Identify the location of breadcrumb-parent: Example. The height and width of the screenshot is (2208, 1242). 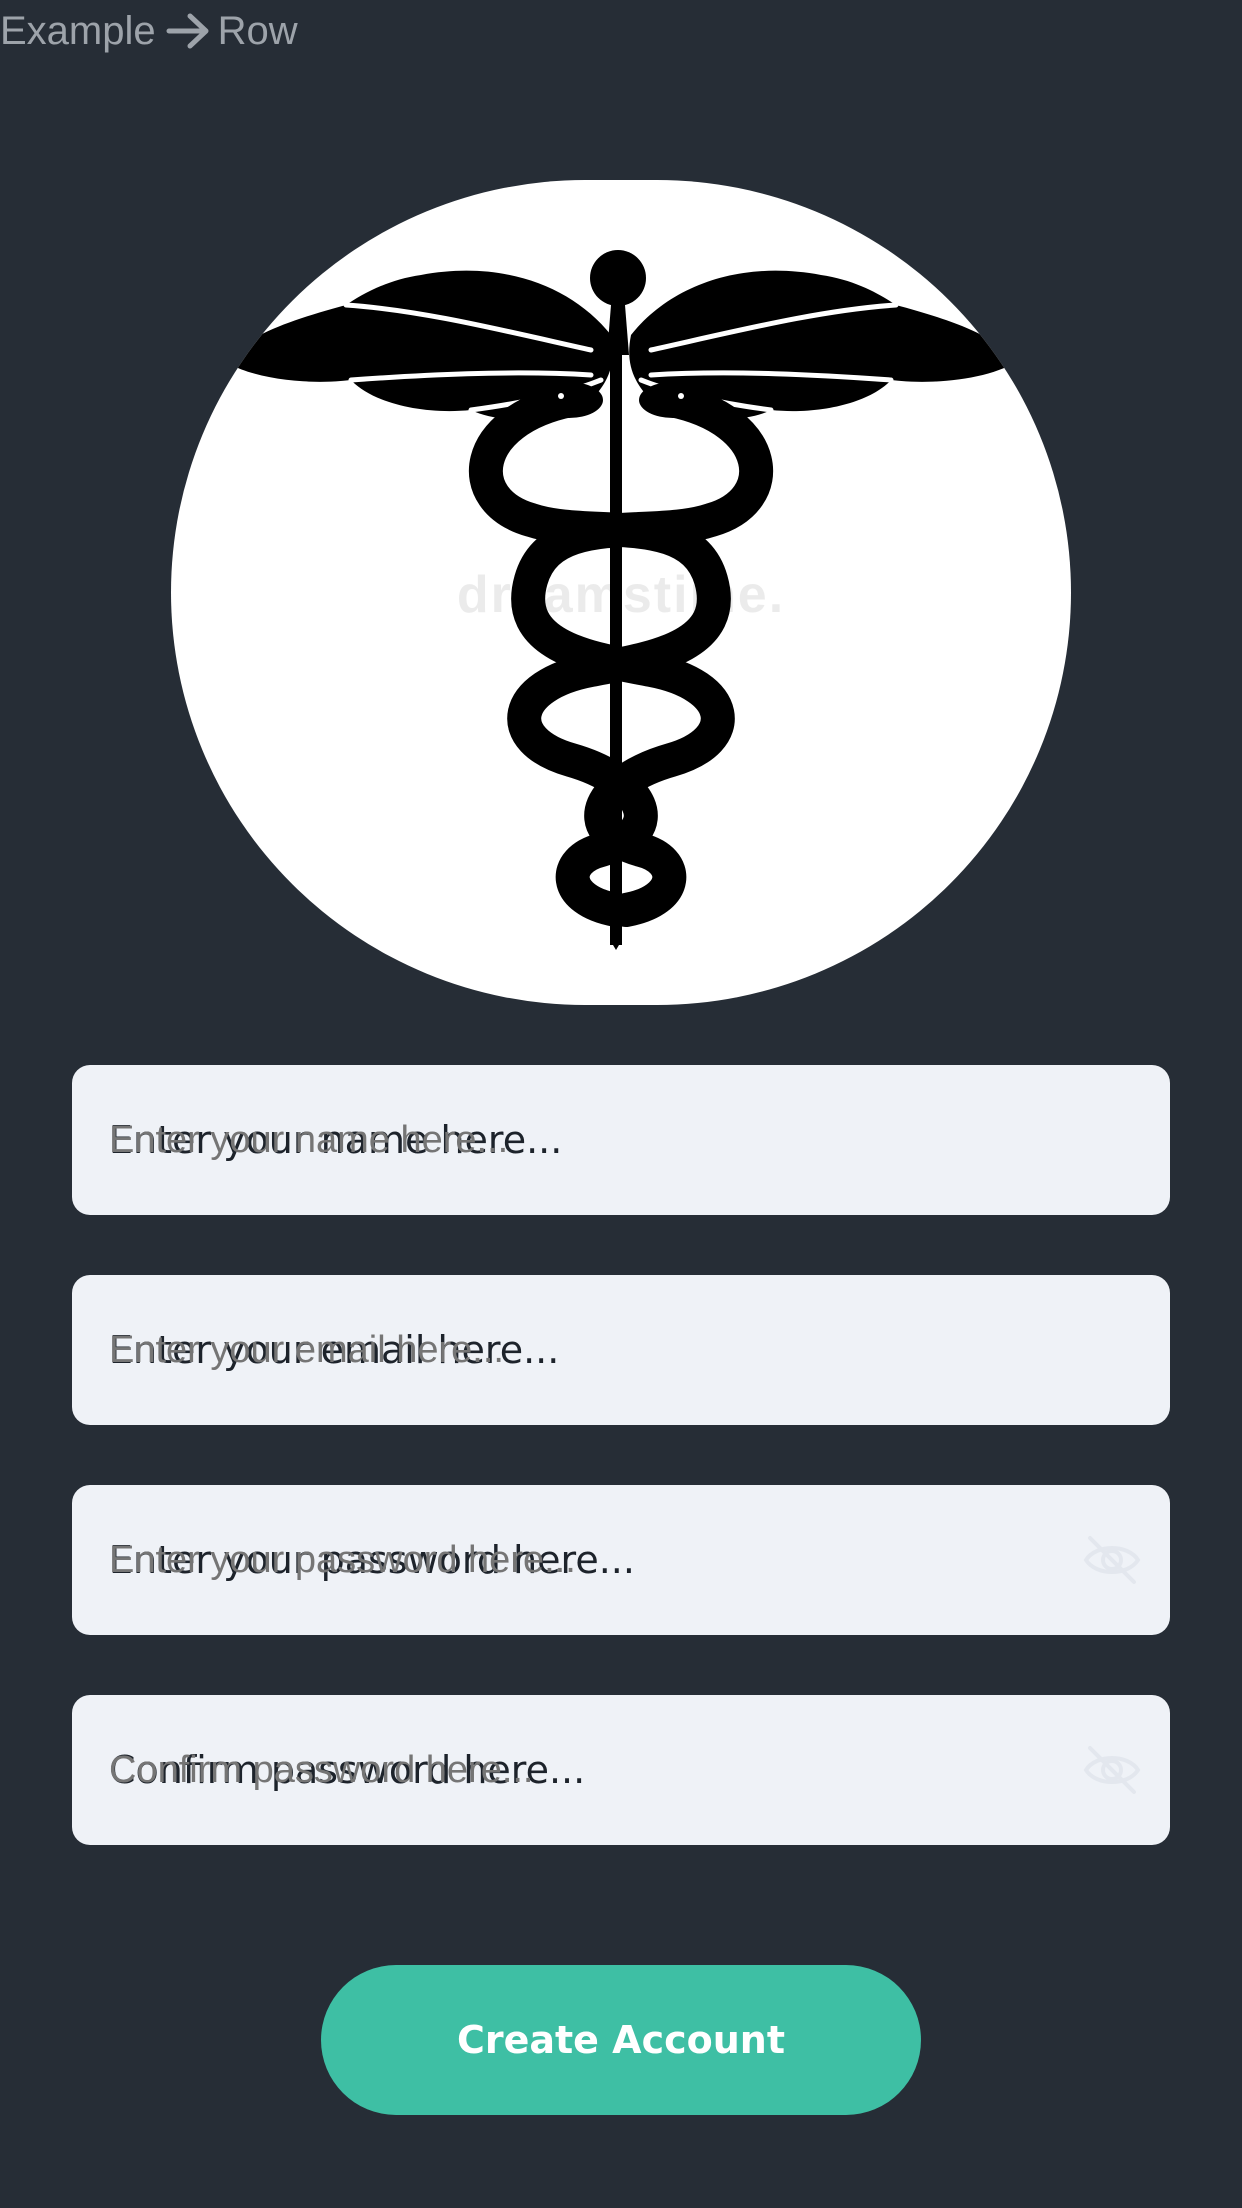
(78, 31).